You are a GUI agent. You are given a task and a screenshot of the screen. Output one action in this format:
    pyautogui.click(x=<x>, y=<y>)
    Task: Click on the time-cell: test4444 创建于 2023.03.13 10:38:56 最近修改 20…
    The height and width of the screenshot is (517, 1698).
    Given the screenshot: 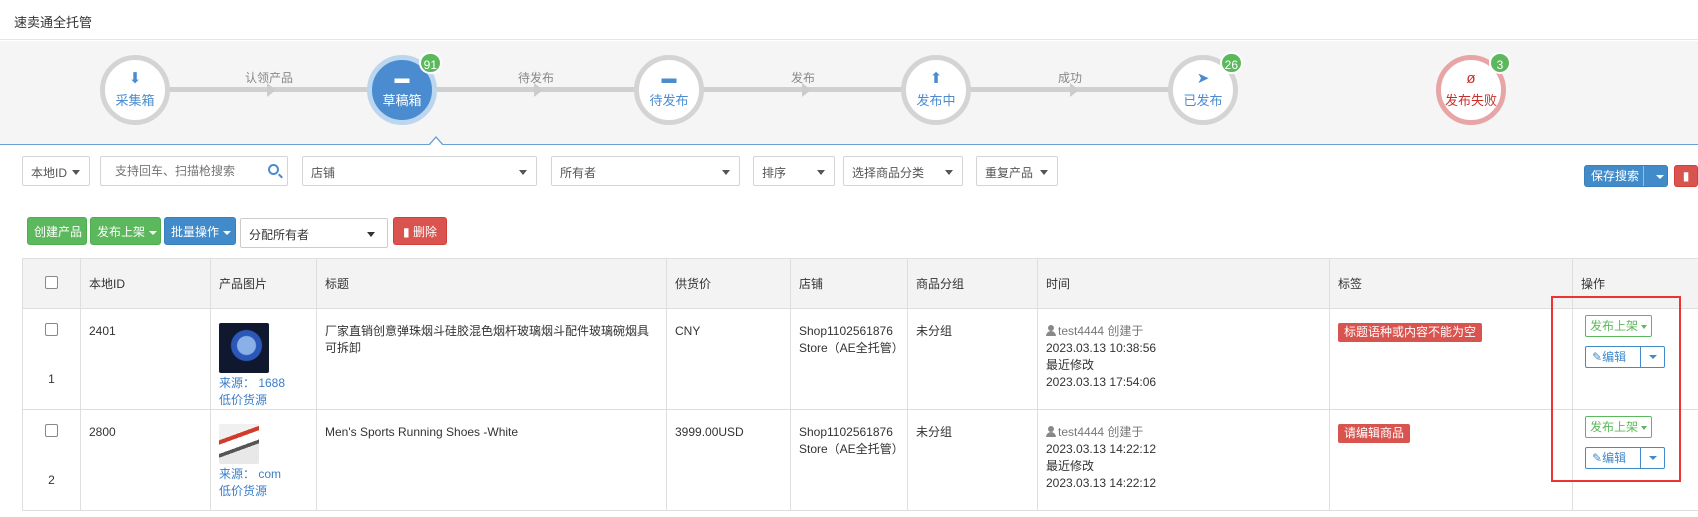 What is the action you would take?
    pyautogui.click(x=1183, y=359)
    